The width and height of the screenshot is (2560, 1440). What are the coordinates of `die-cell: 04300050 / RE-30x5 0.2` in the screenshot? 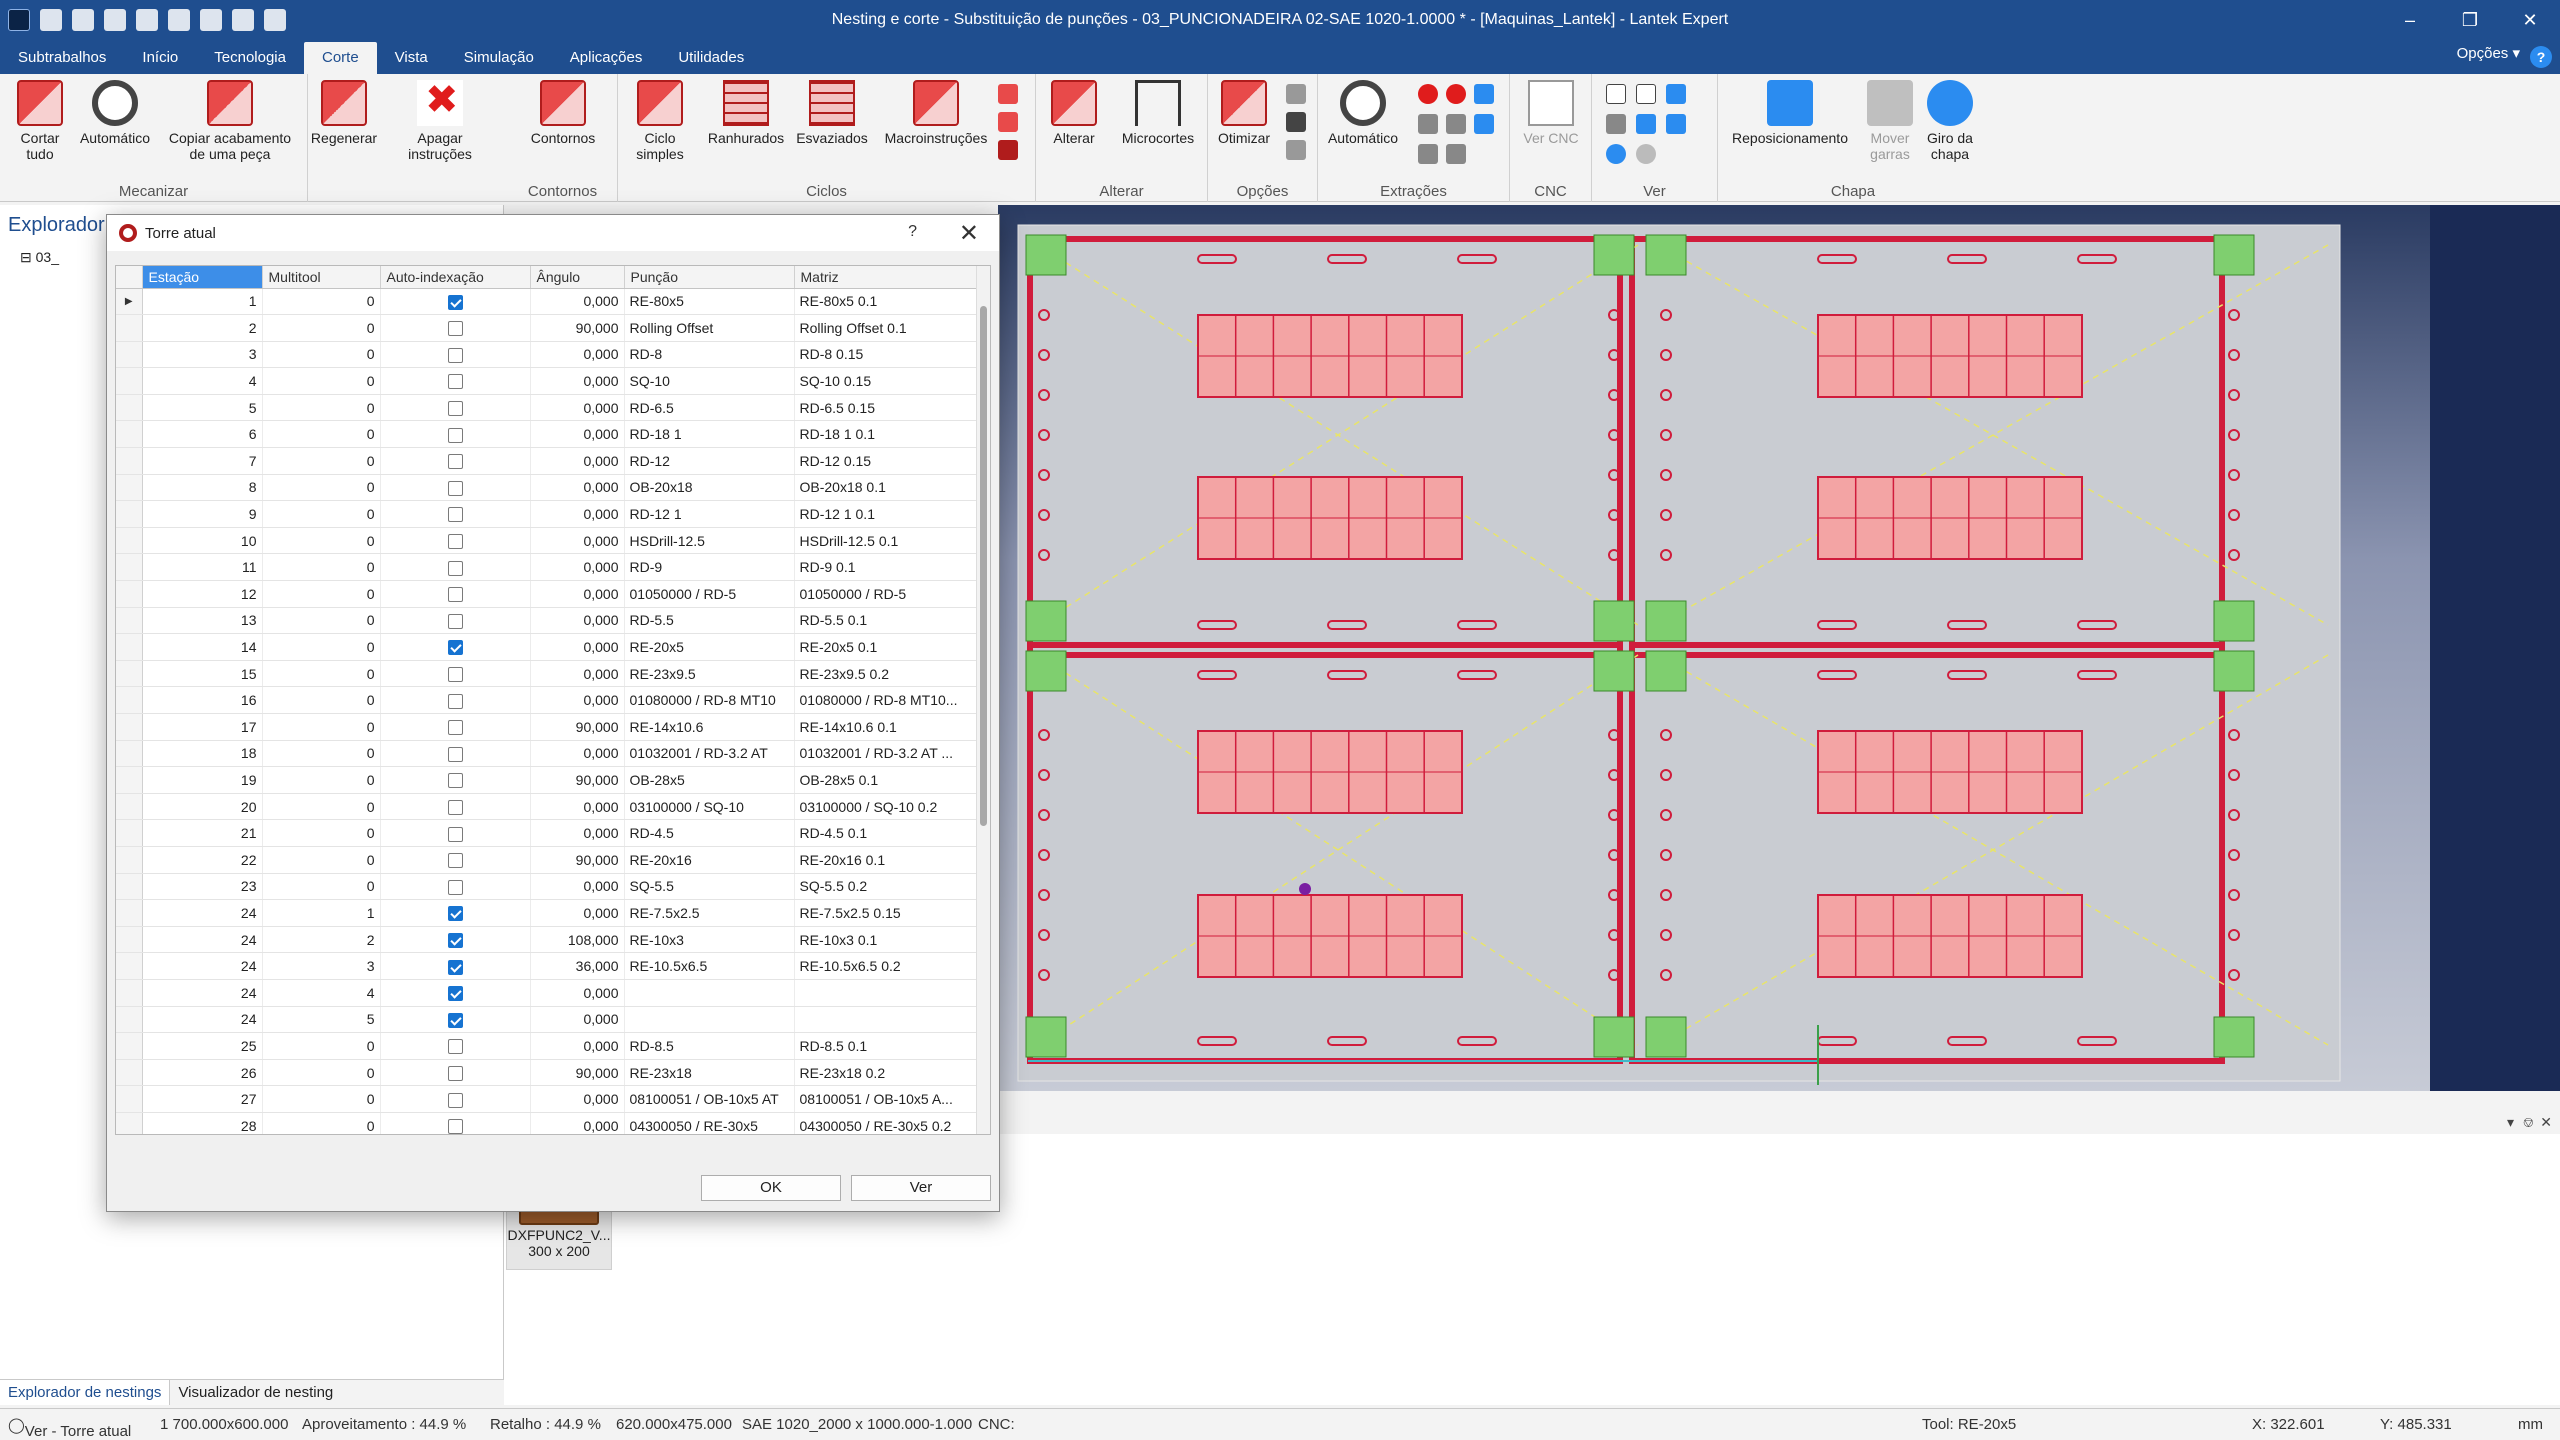 It's located at (886, 1123).